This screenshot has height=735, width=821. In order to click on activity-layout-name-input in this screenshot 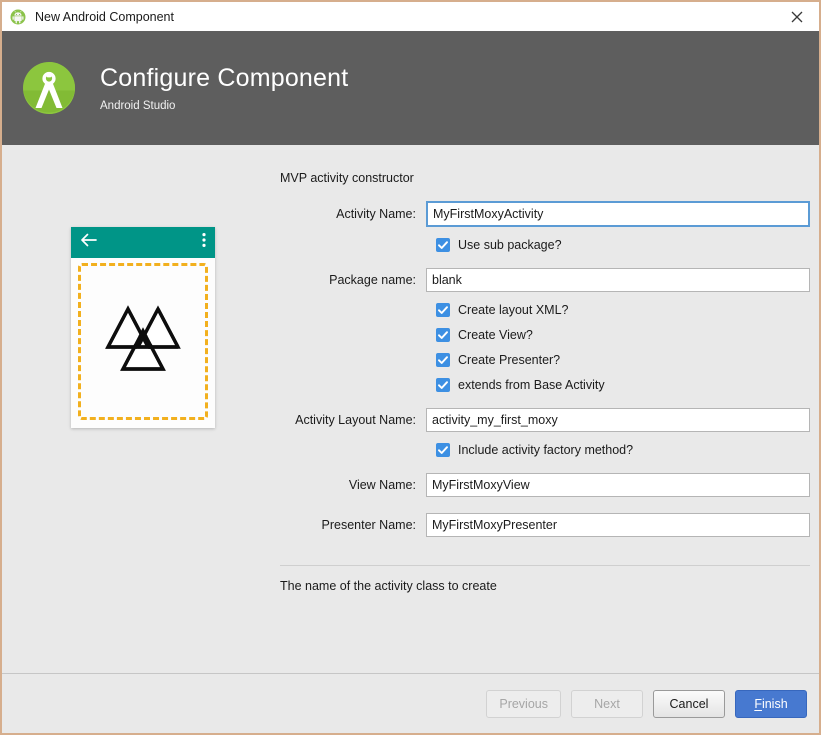, I will do `click(618, 420)`.